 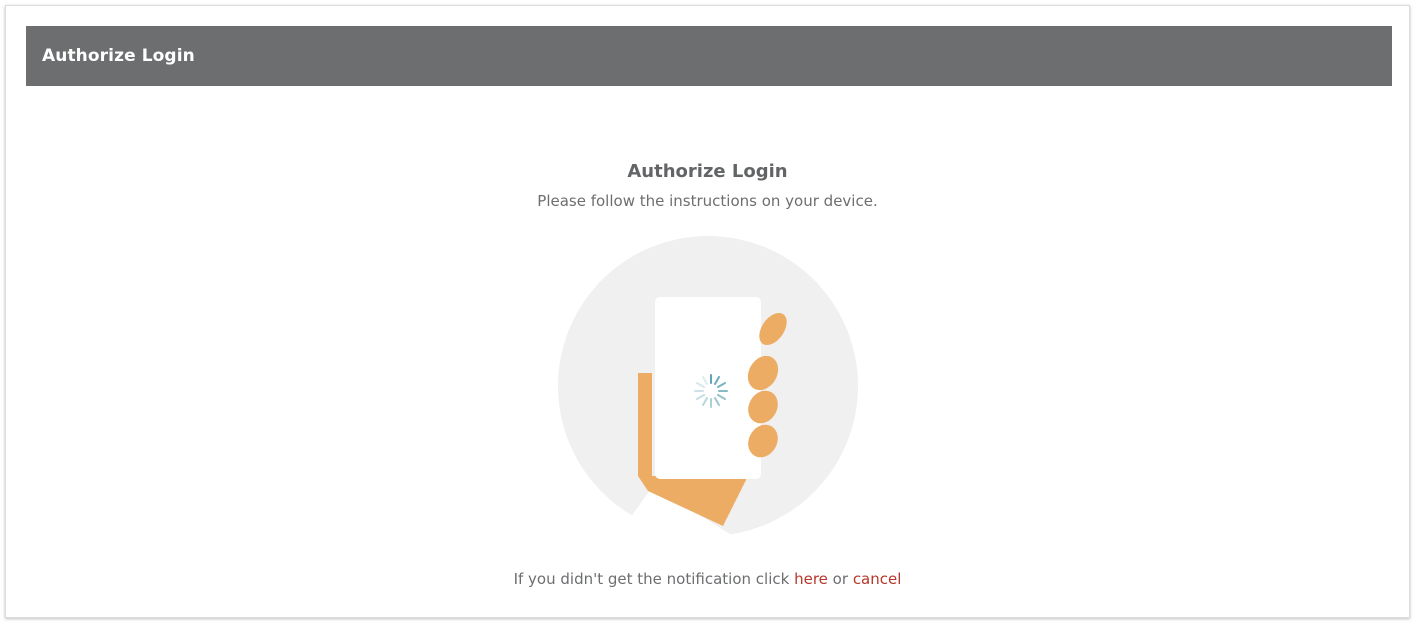 I want to click on phone-screen, so click(x=708, y=388).